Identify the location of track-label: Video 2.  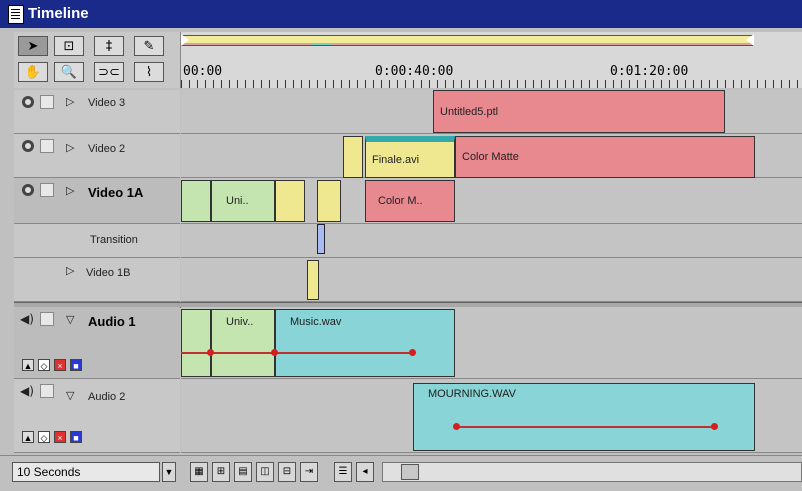
(107, 149).